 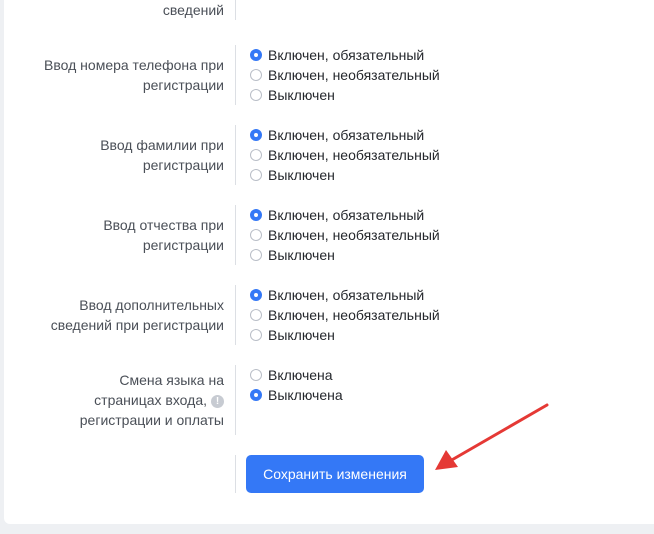 What do you see at coordinates (345, 75) in the screenshot?
I see `phone-option-optional: Включен, необязательный` at bounding box center [345, 75].